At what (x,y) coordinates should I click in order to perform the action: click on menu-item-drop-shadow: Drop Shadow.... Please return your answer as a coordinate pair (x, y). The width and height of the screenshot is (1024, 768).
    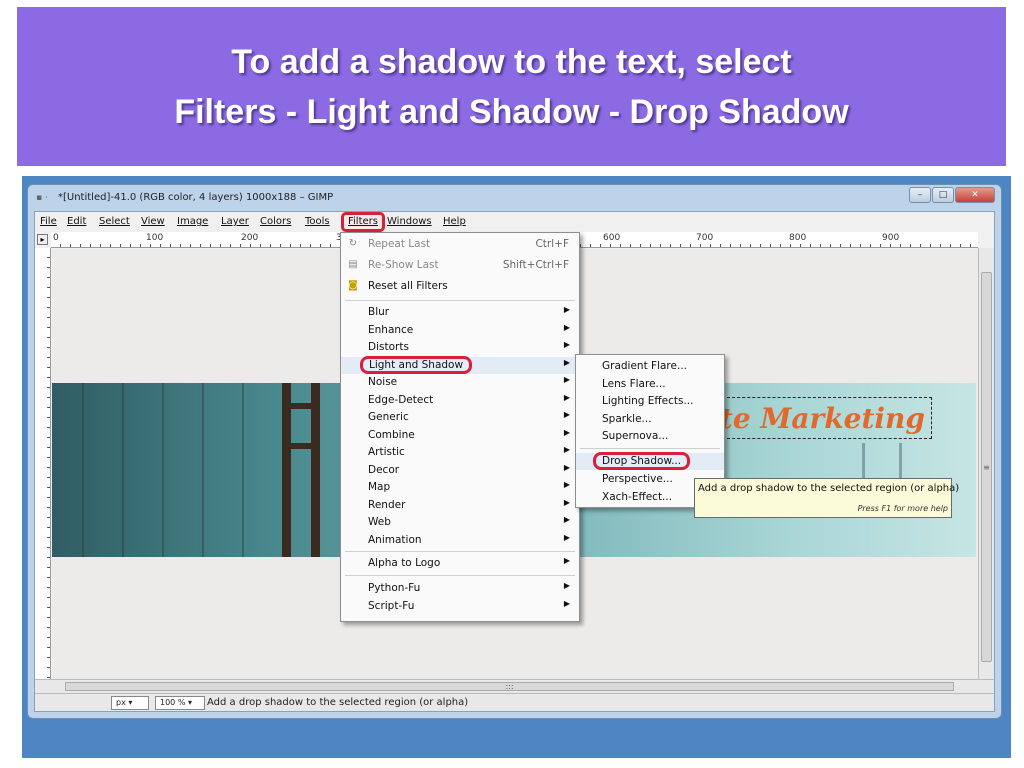
    Looking at the image, I should click on (650, 461).